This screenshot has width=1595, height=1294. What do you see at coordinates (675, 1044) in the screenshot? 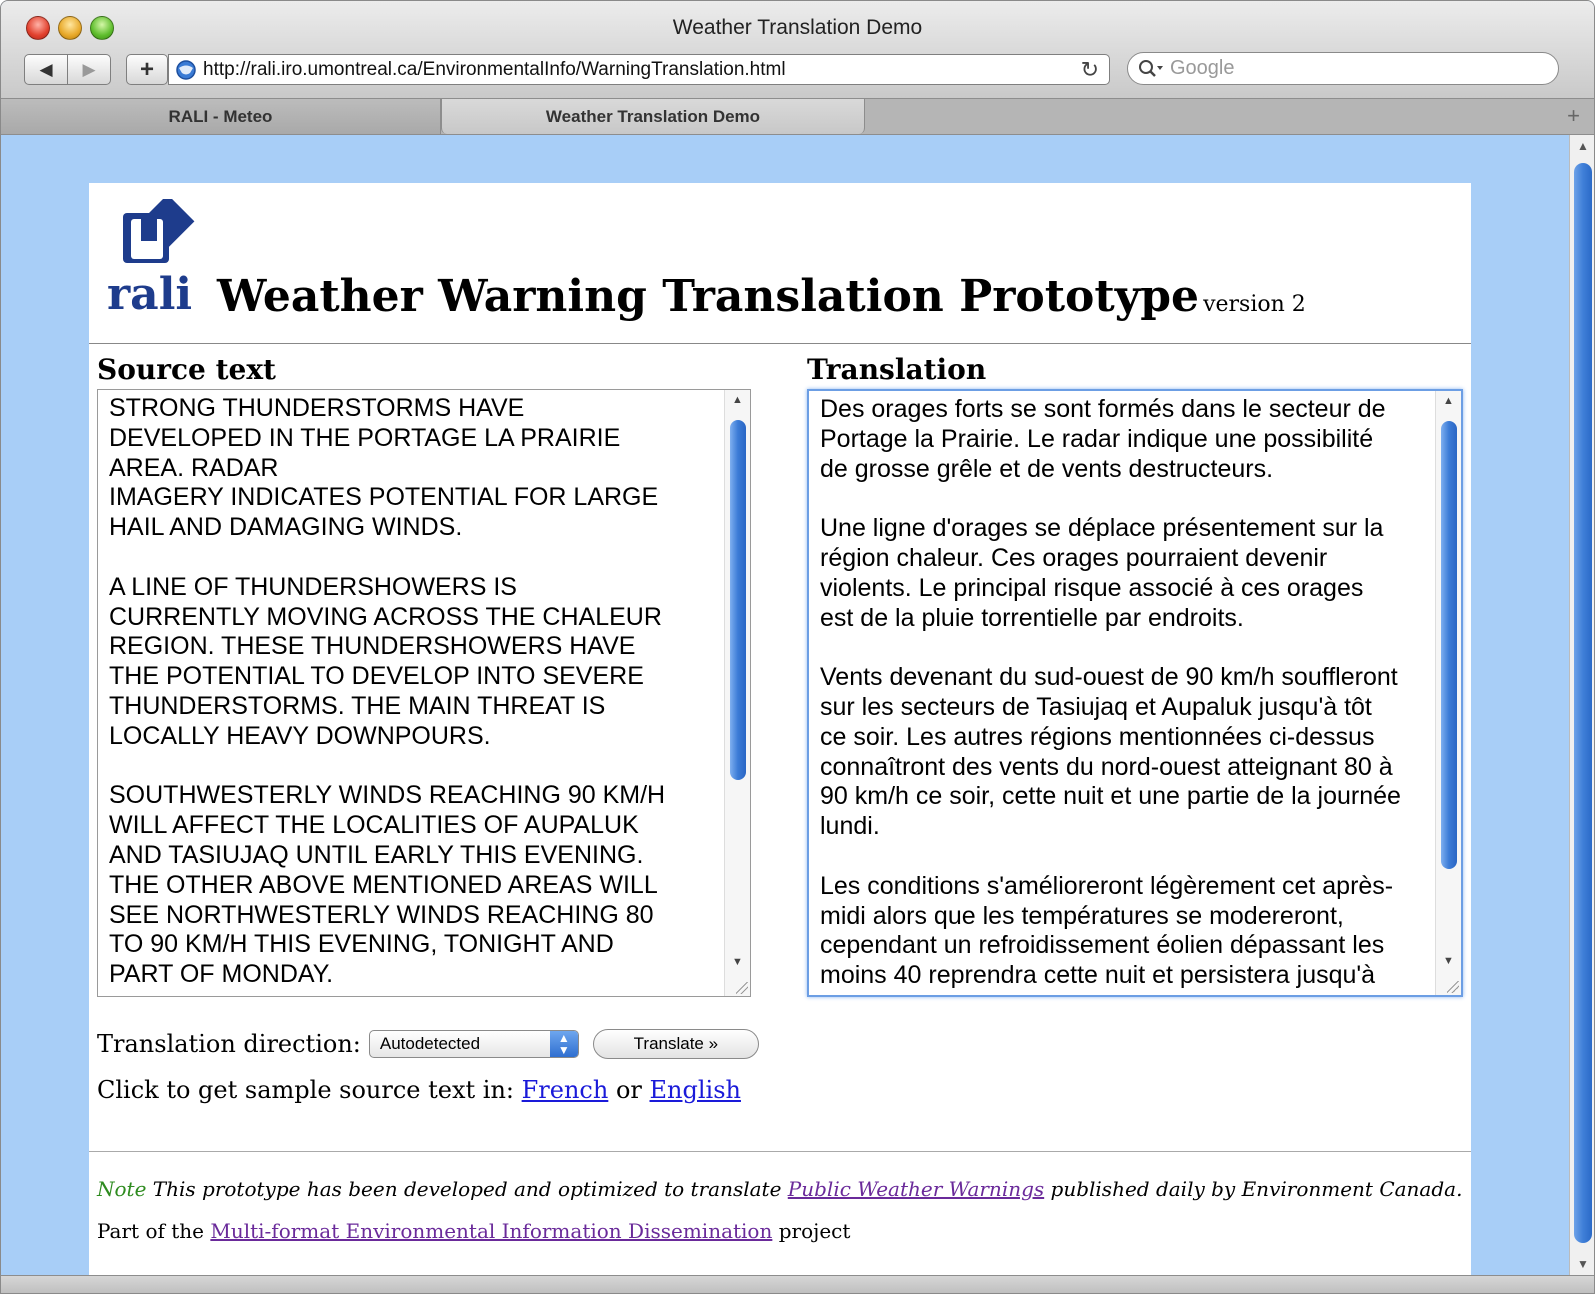
I see `translate-button: Translate »` at bounding box center [675, 1044].